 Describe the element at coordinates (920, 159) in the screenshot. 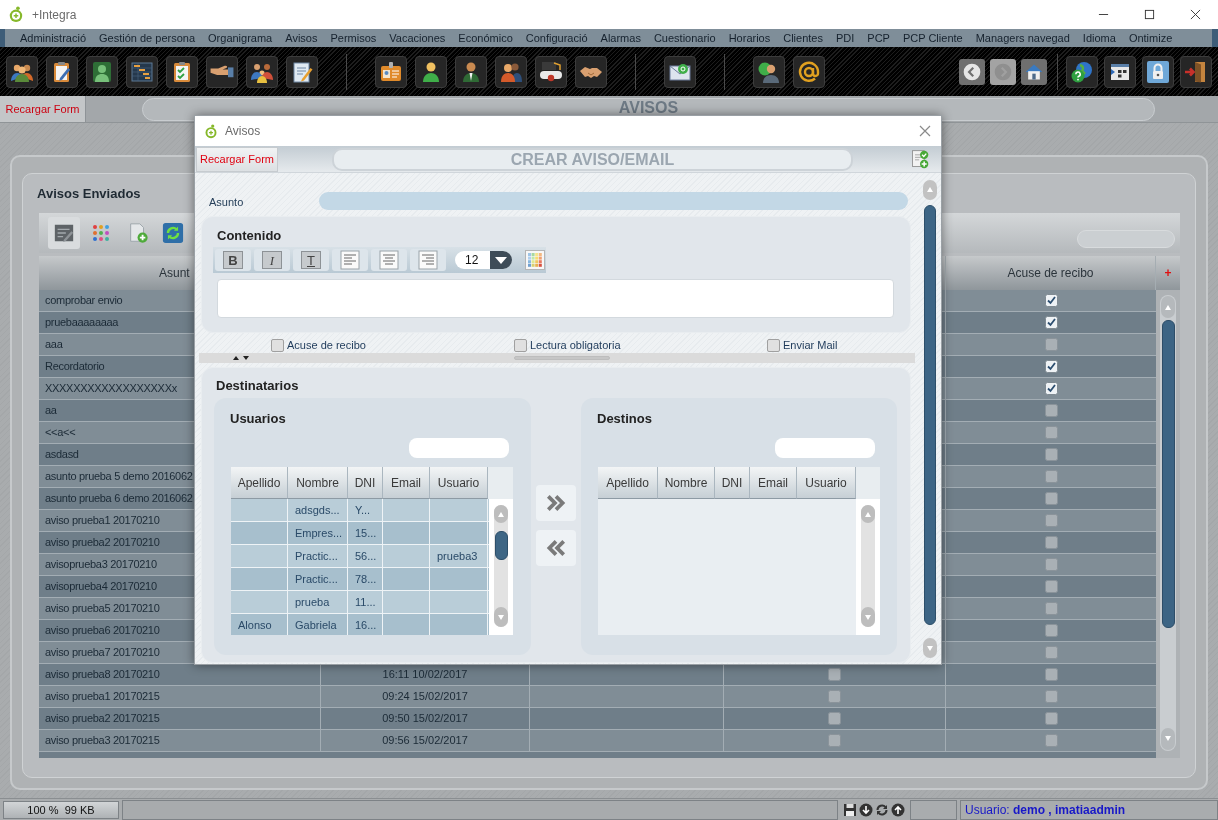

I see `checklist-add-icon` at that location.